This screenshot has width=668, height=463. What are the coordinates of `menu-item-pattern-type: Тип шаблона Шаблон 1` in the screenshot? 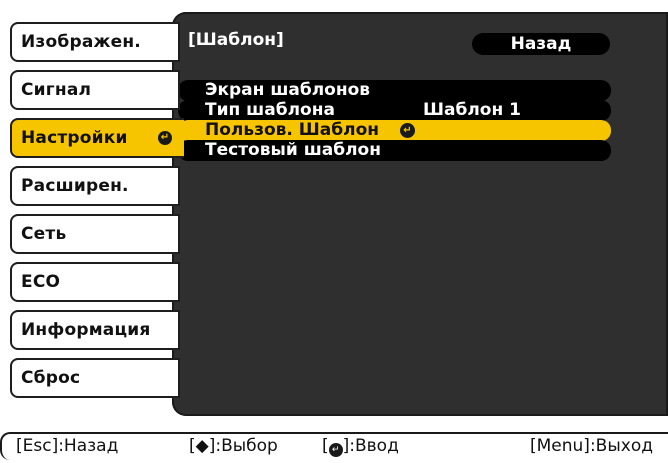 It's located at (394, 110).